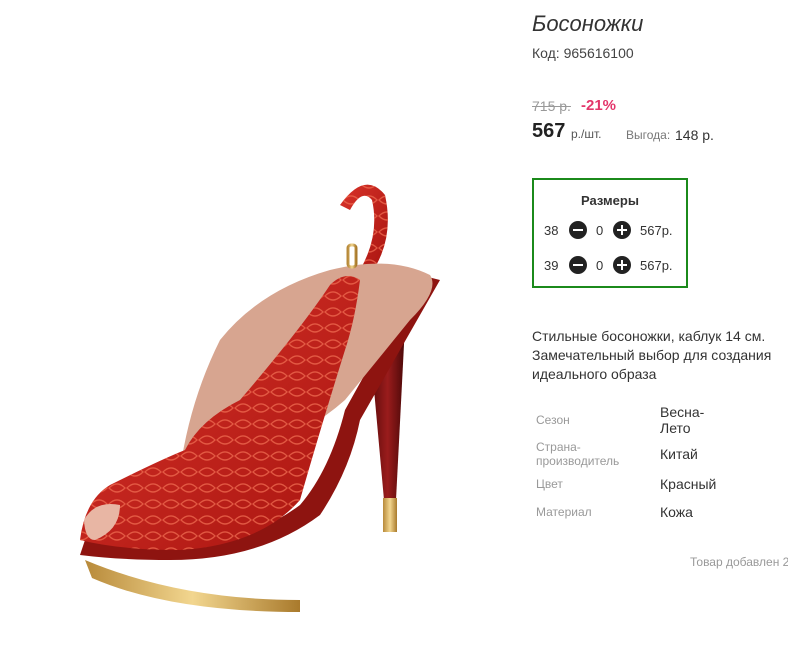  What do you see at coordinates (551, 106) in the screenshot?
I see `old-price: 715 р.` at bounding box center [551, 106].